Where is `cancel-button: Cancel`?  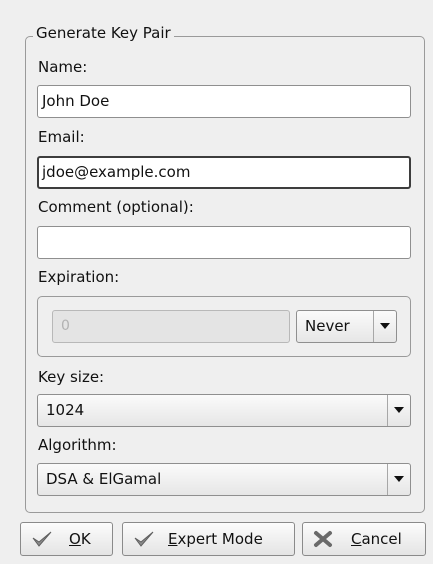
cancel-button: Cancel is located at coordinates (364, 539).